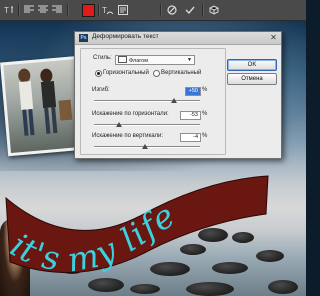  Describe the element at coordinates (205, 136) in the screenshot. I see `vdist-unit: %` at that location.